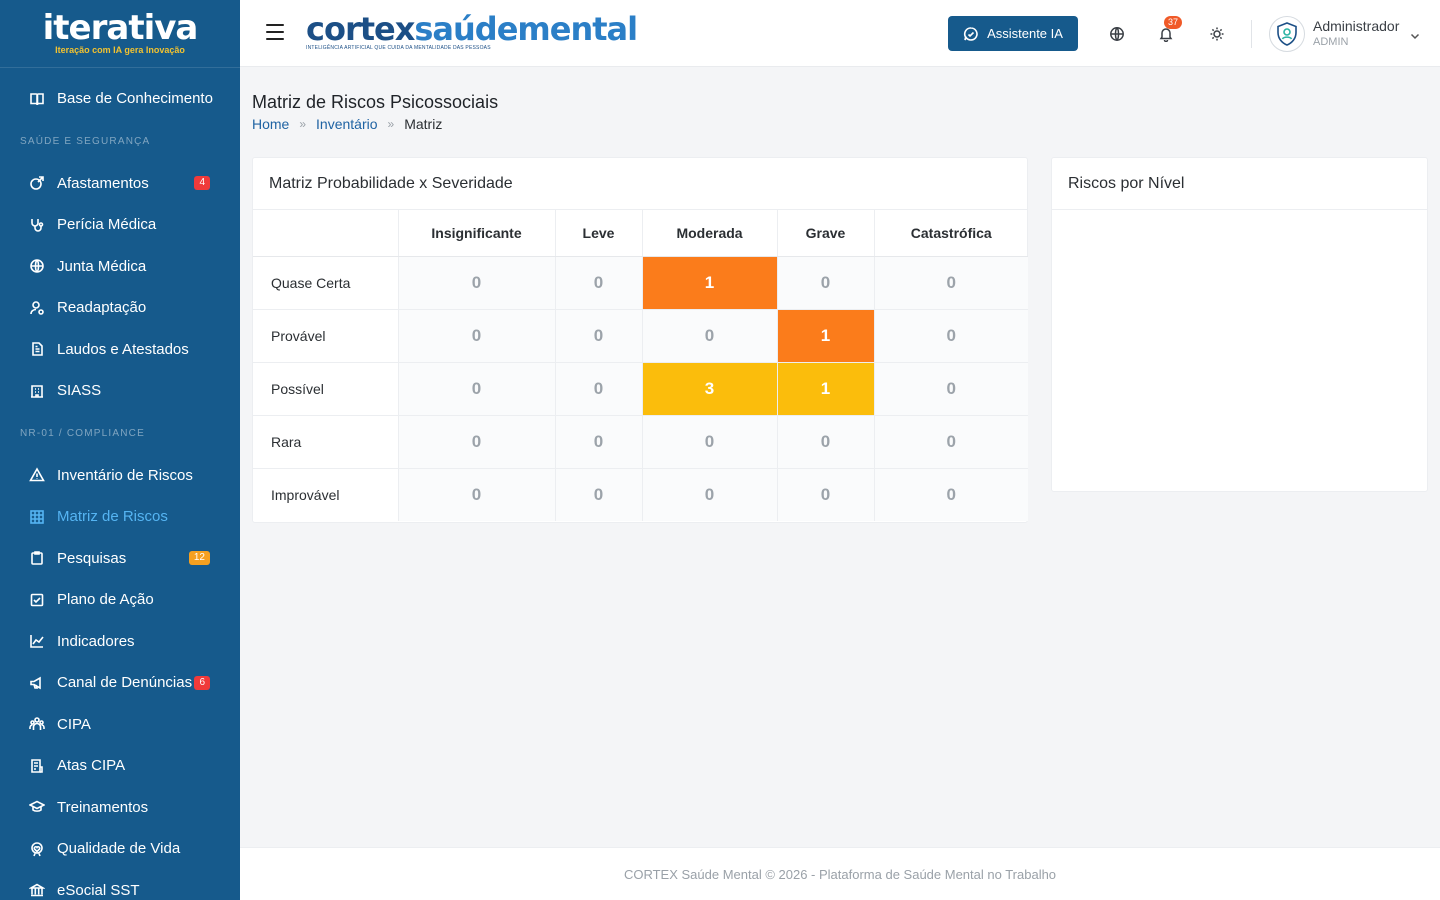 The width and height of the screenshot is (1440, 900). Describe the element at coordinates (37, 766) in the screenshot. I see `notes-icon` at that location.